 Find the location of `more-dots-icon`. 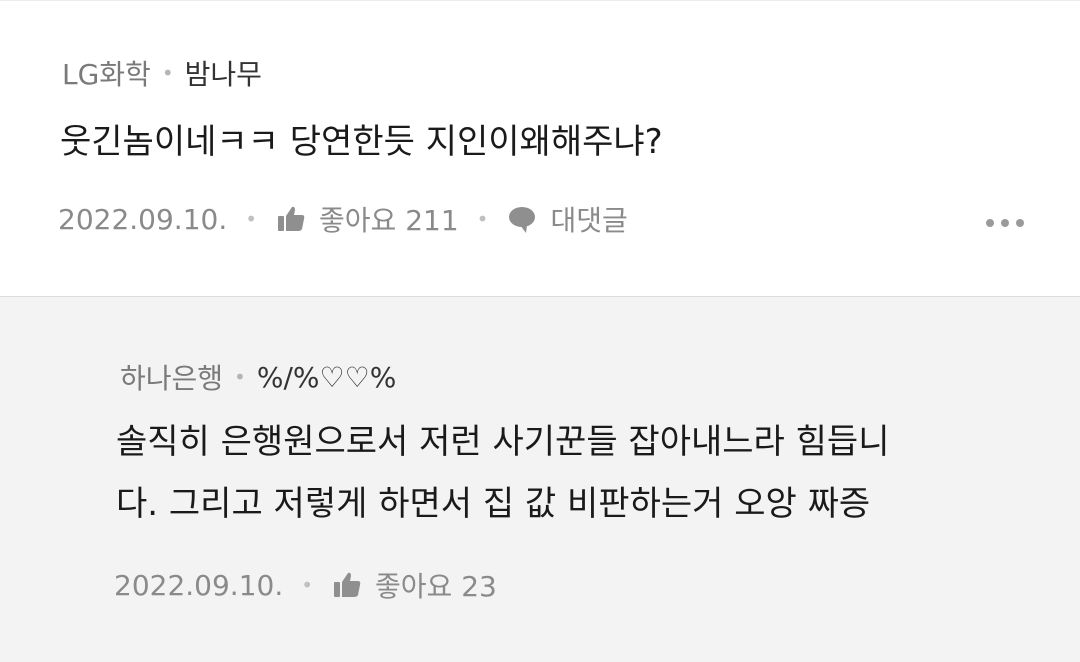

more-dots-icon is located at coordinates (1005, 223).